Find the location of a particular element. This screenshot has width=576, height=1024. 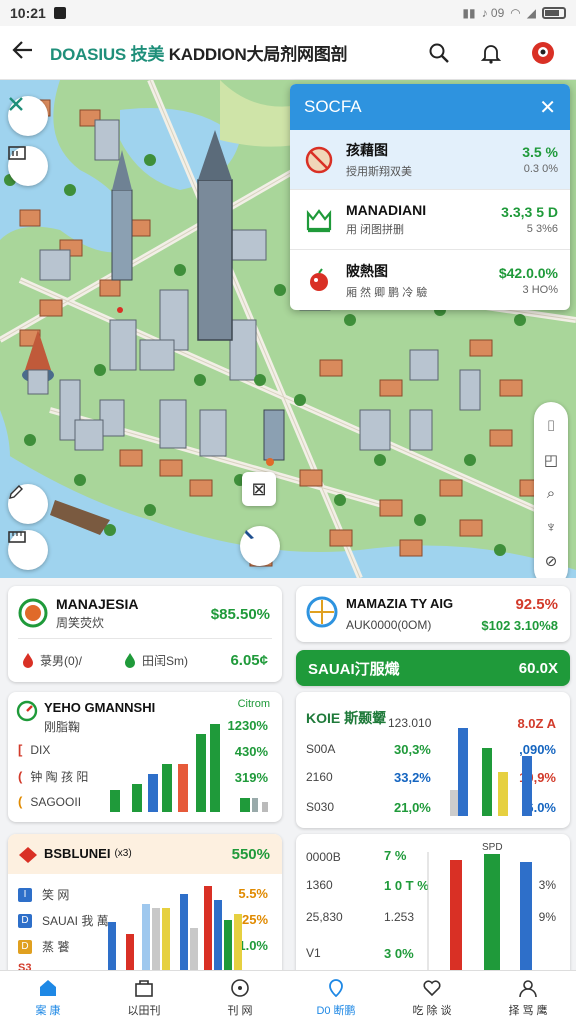

card-subtitle: 刚脂鞠 is located at coordinates (62, 727).